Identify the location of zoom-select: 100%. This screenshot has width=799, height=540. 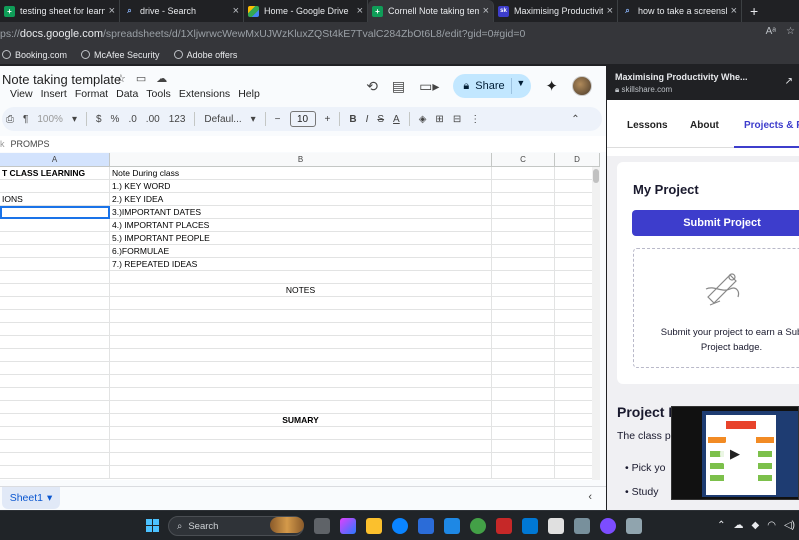
(50, 119).